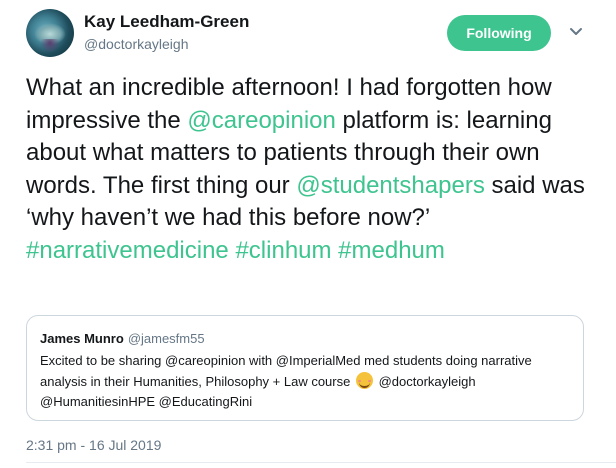 Image resolution: width=616 pixels, height=468 pixels. Describe the element at coordinates (364, 380) in the screenshot. I see `smiling-face-icon` at that location.